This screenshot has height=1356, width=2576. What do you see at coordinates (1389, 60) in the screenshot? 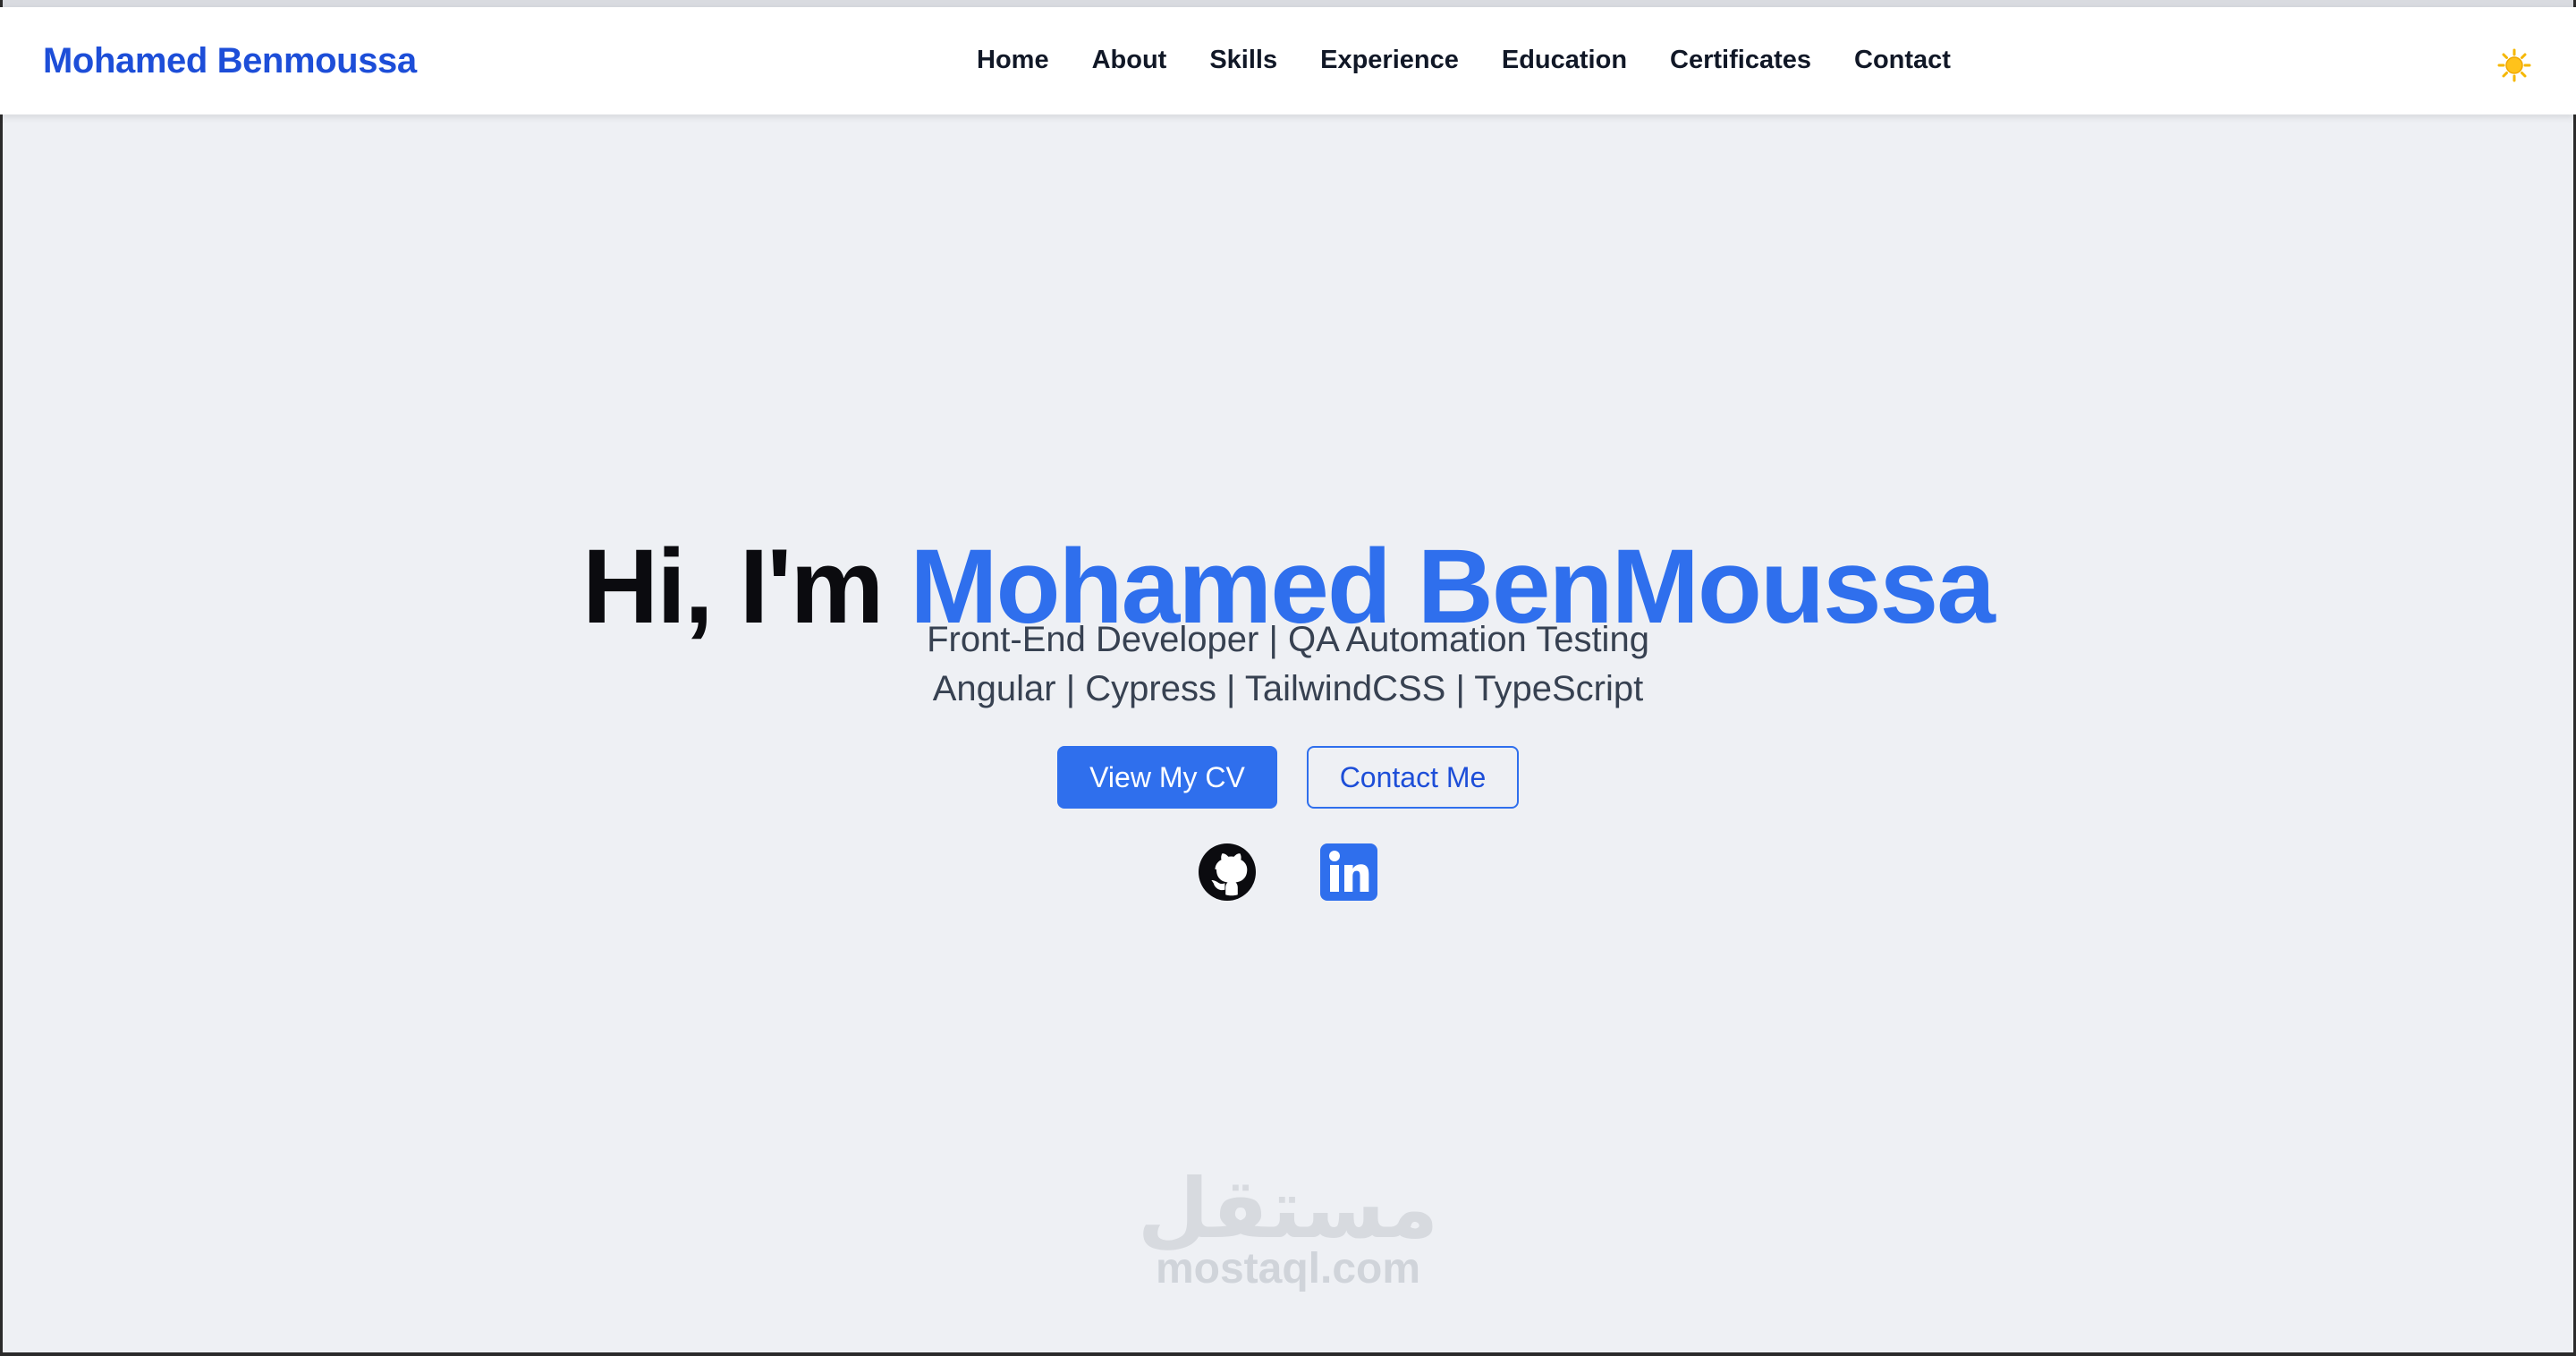
I see `nav-experience-link: Experience` at bounding box center [1389, 60].